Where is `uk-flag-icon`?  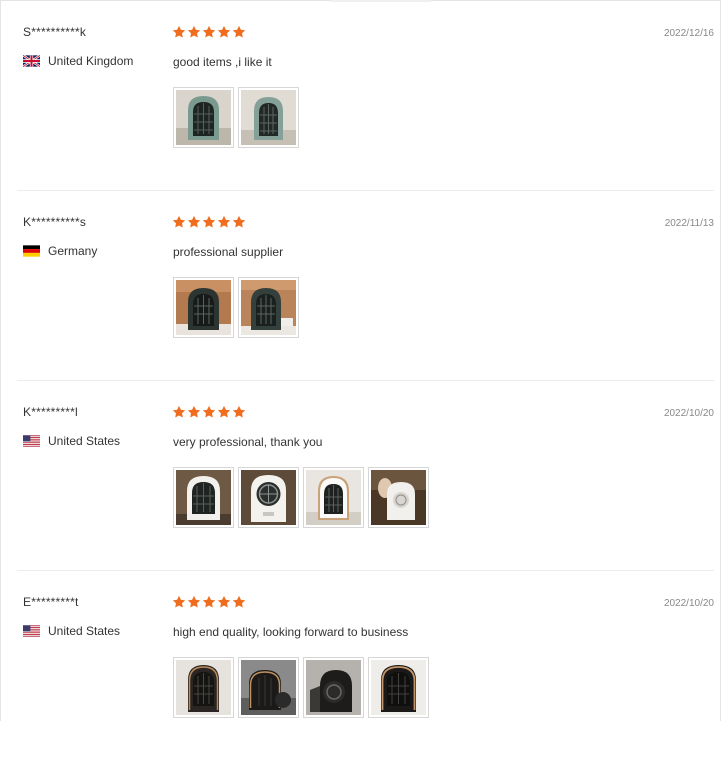 uk-flag-icon is located at coordinates (31, 61).